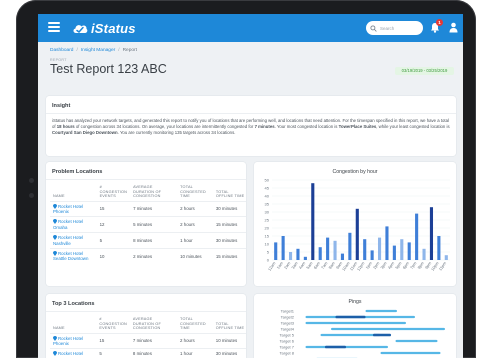 Image resolution: width=484 pixels, height=358 pixels. Describe the element at coordinates (267, 235) in the screenshot. I see `y-tick-label: 15` at that location.